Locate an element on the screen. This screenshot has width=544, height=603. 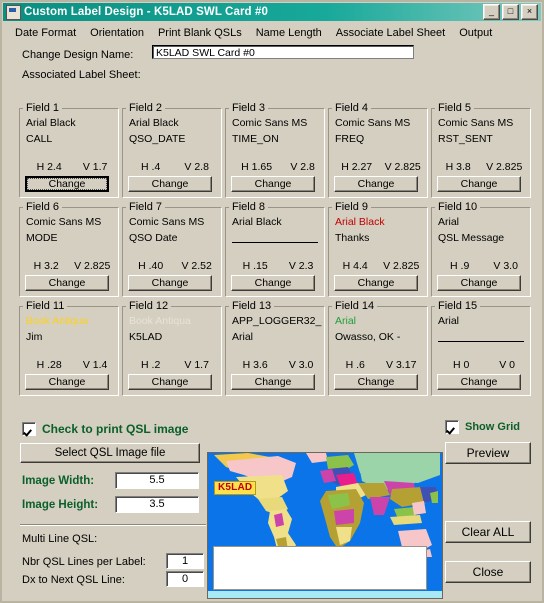
menu-item-date-format: Date Format is located at coordinates (45, 33).